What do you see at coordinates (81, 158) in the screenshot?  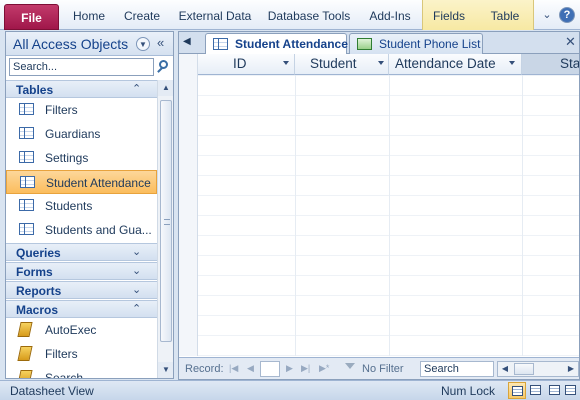 I see `list-item-table: Settings` at bounding box center [81, 158].